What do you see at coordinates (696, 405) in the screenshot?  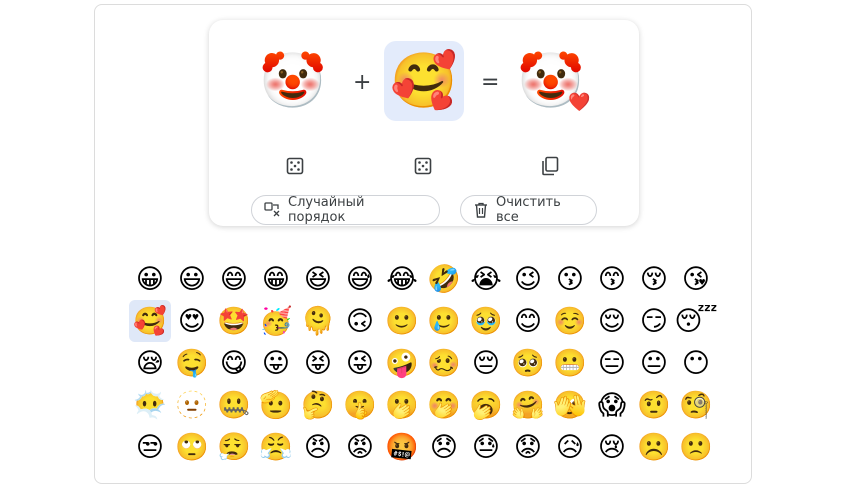 I see `emoji-cell: 🧐` at bounding box center [696, 405].